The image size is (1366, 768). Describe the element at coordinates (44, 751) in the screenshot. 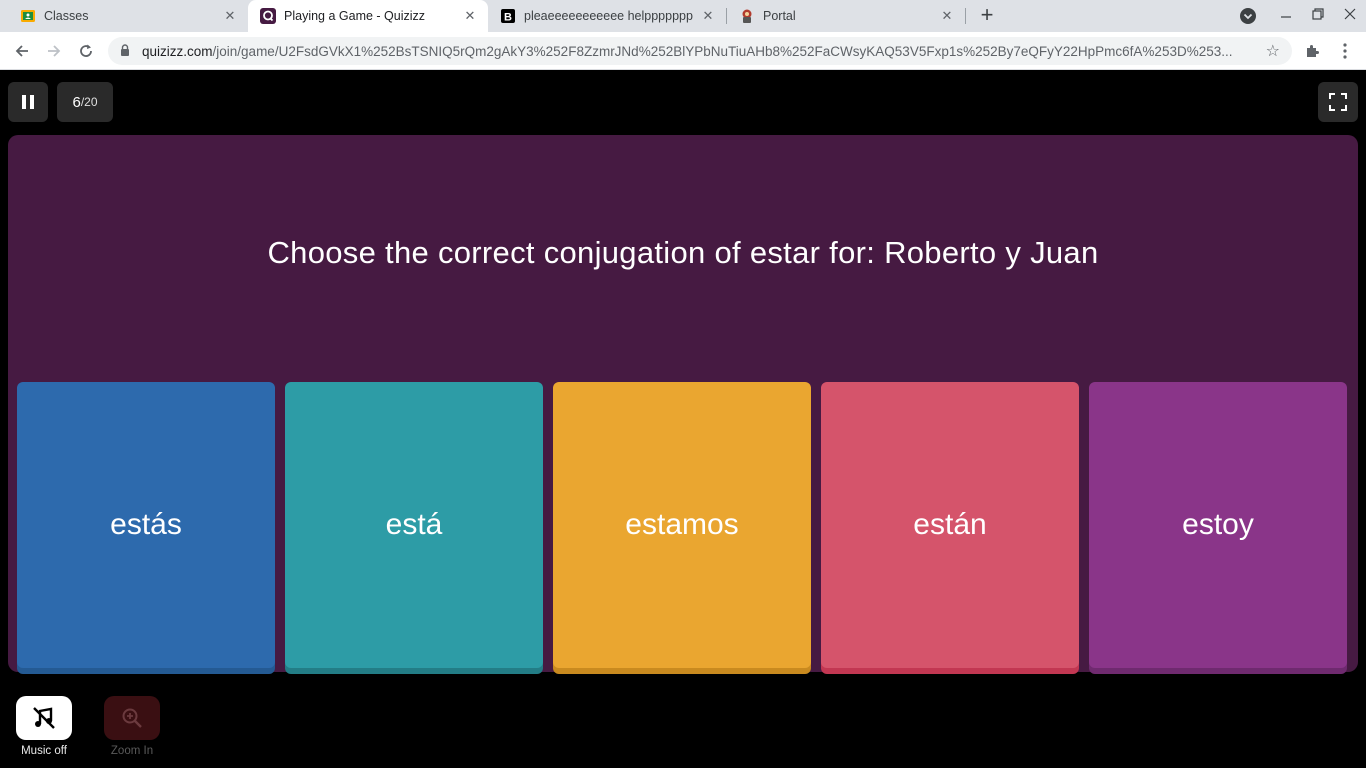

I see `music-label: Music off` at that location.